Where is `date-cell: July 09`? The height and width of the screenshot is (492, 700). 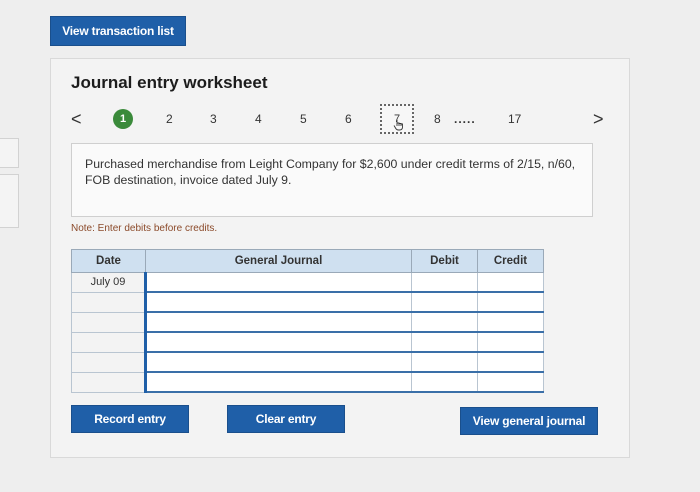 date-cell: July 09 is located at coordinates (108, 282).